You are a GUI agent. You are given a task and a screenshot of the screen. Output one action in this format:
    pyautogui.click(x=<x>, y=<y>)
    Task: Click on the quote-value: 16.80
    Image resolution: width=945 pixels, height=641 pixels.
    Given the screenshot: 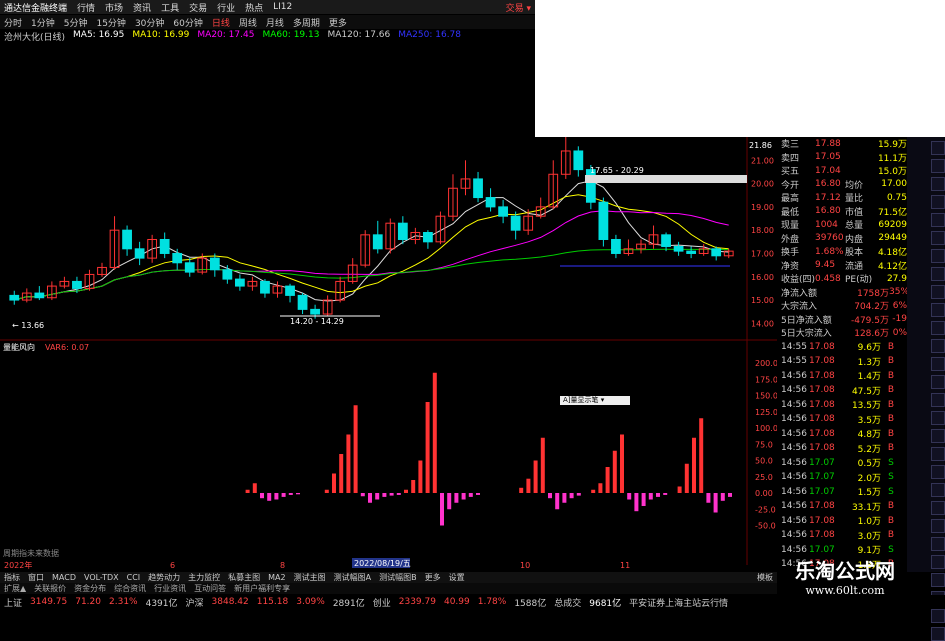 What is the action you would take?
    pyautogui.click(x=828, y=184)
    